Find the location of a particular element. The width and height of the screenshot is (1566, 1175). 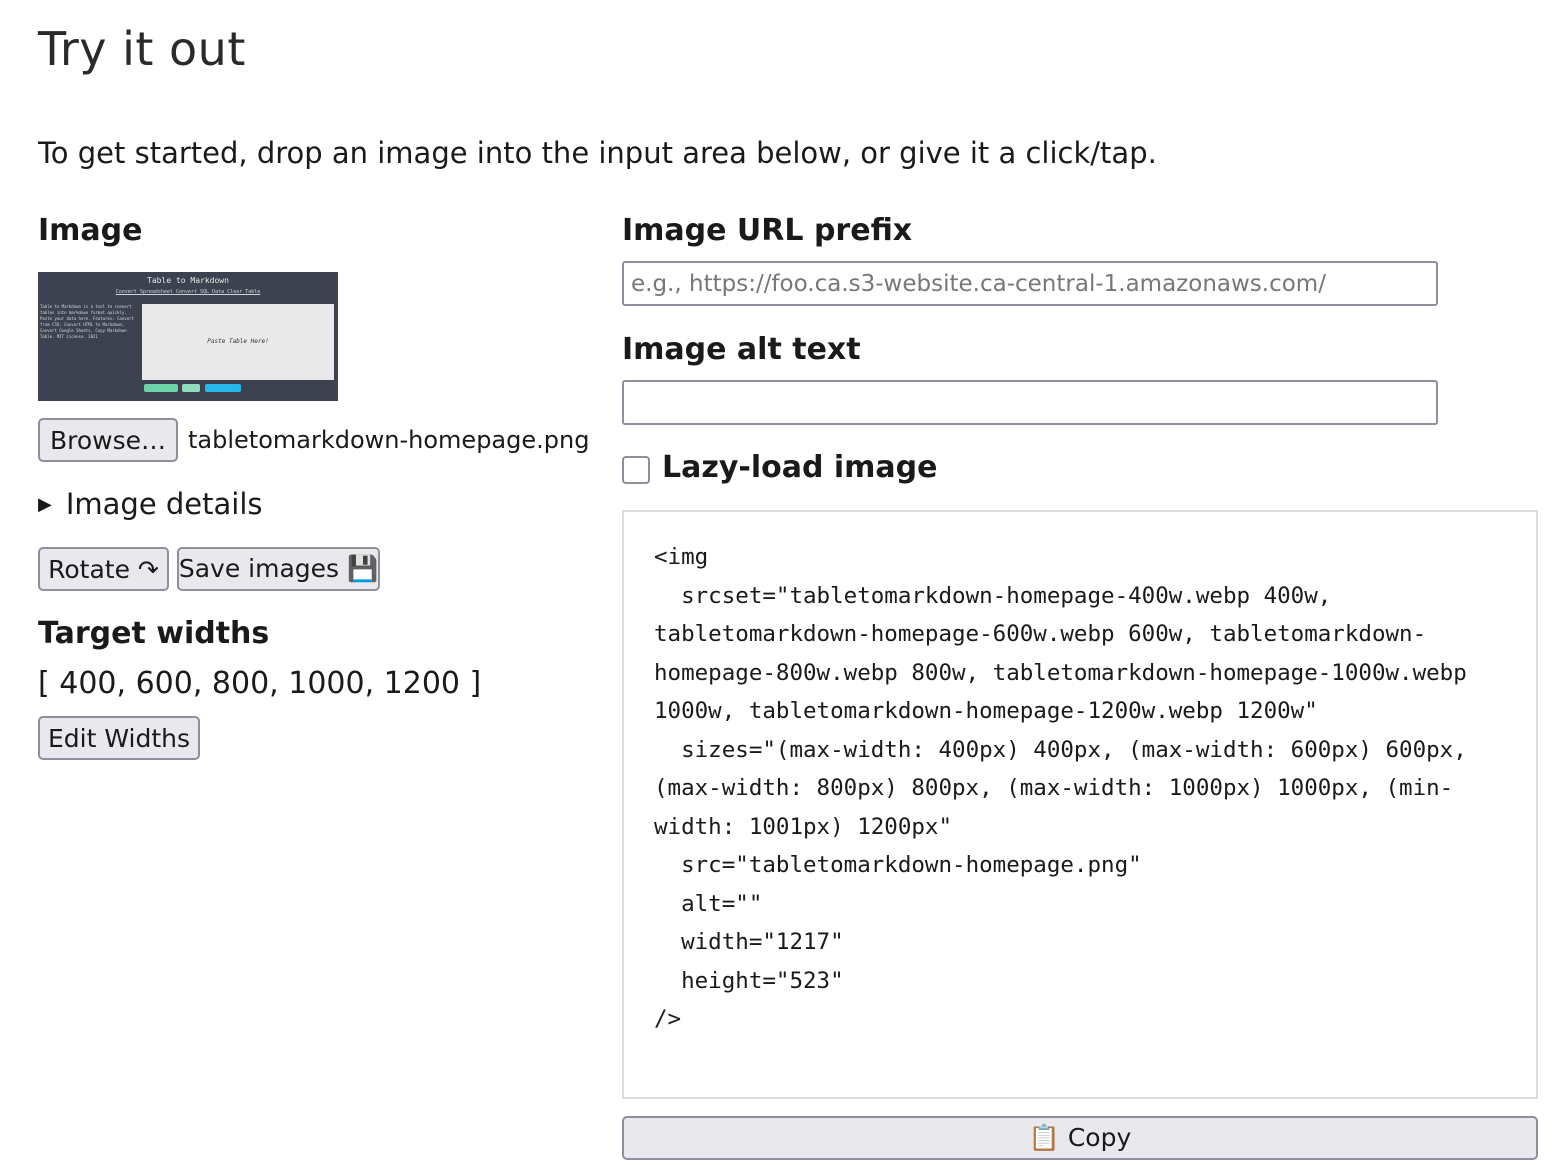

alt-text-label: Image alt text is located at coordinates (741, 349).